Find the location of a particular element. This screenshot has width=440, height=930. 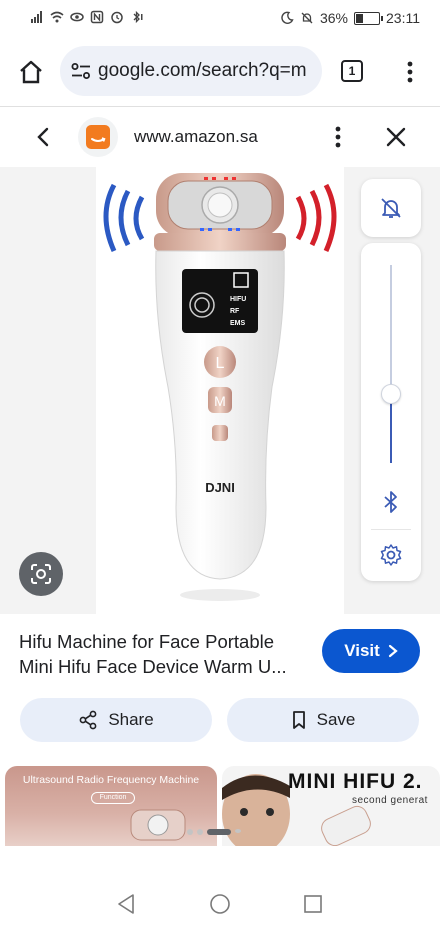

home-icon is located at coordinates (31, 72).